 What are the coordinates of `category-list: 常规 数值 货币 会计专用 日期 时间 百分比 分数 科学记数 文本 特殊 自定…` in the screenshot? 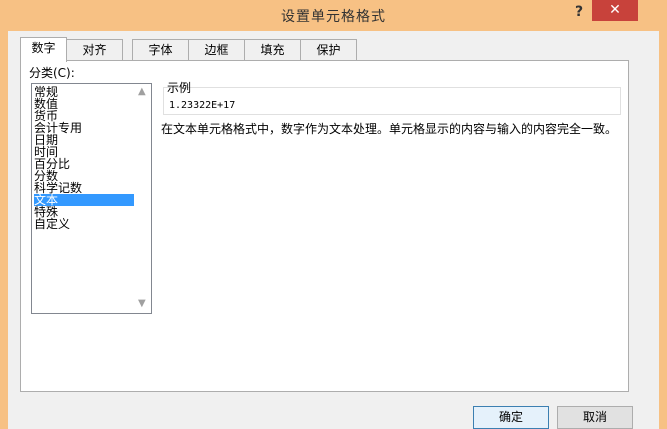 It's located at (91, 198).